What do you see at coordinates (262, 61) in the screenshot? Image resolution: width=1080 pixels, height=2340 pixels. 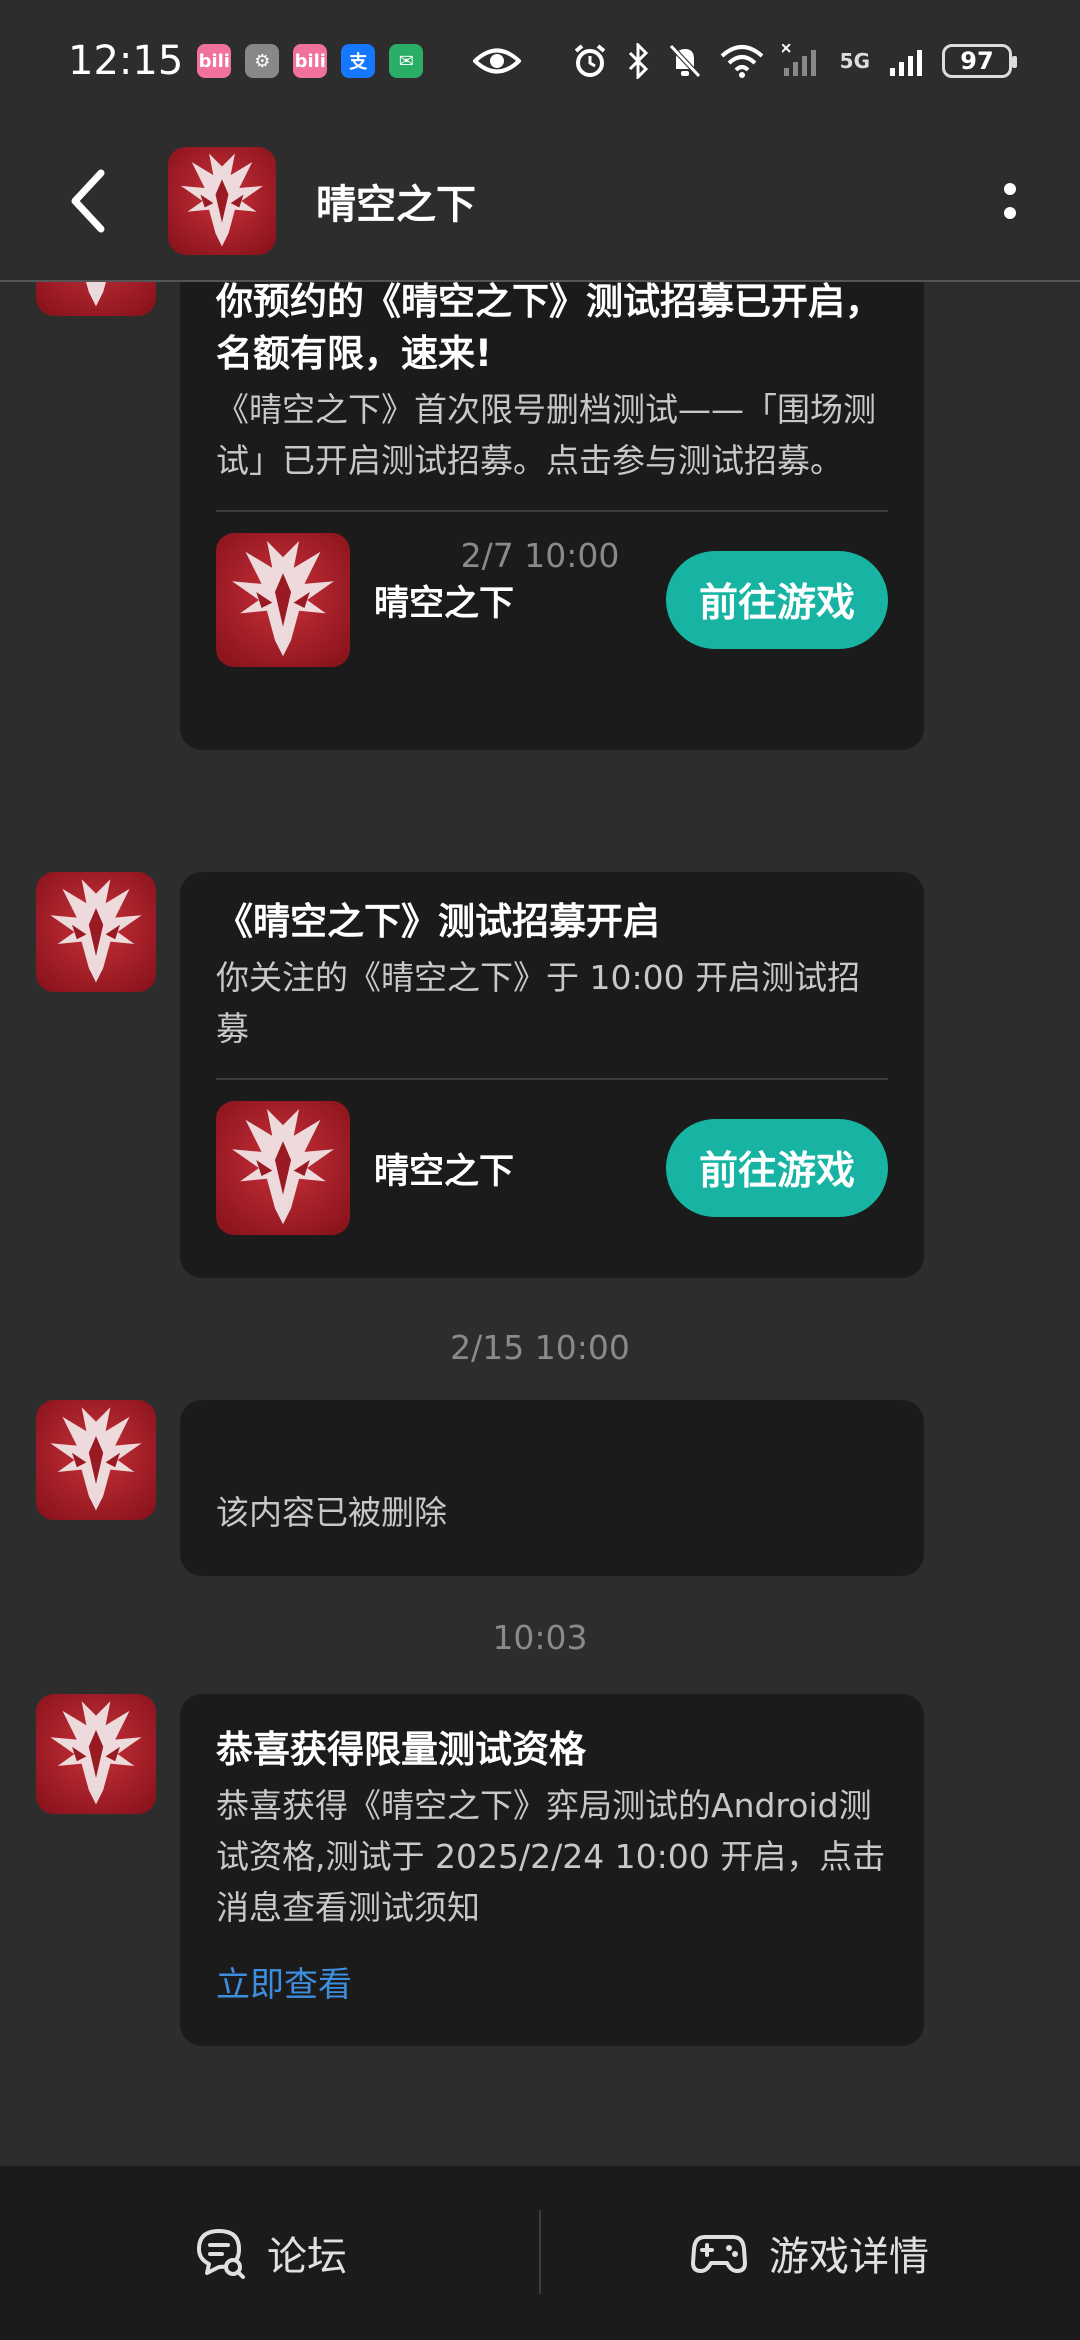 I see `settings-app-icon: ⚙` at bounding box center [262, 61].